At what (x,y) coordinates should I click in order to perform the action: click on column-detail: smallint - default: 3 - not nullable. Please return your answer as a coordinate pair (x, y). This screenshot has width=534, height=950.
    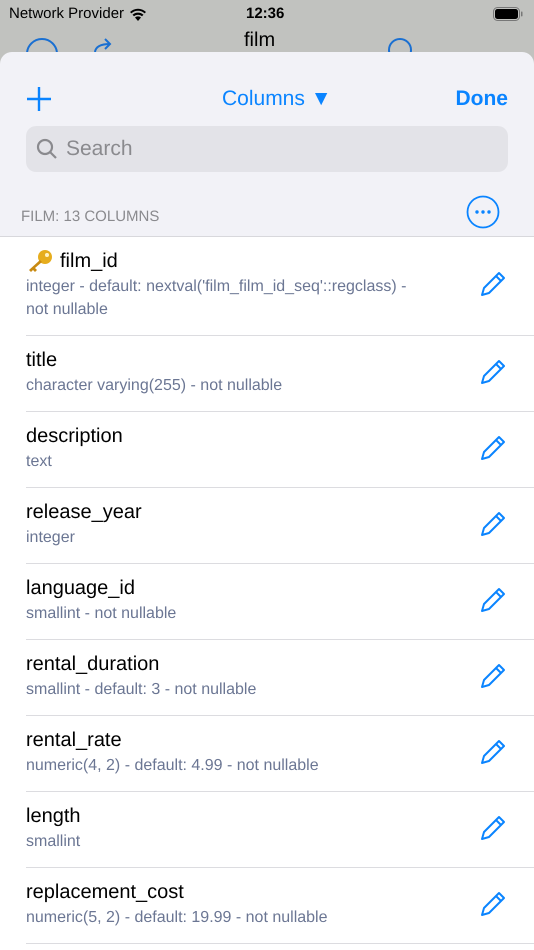
    Looking at the image, I should click on (142, 690).